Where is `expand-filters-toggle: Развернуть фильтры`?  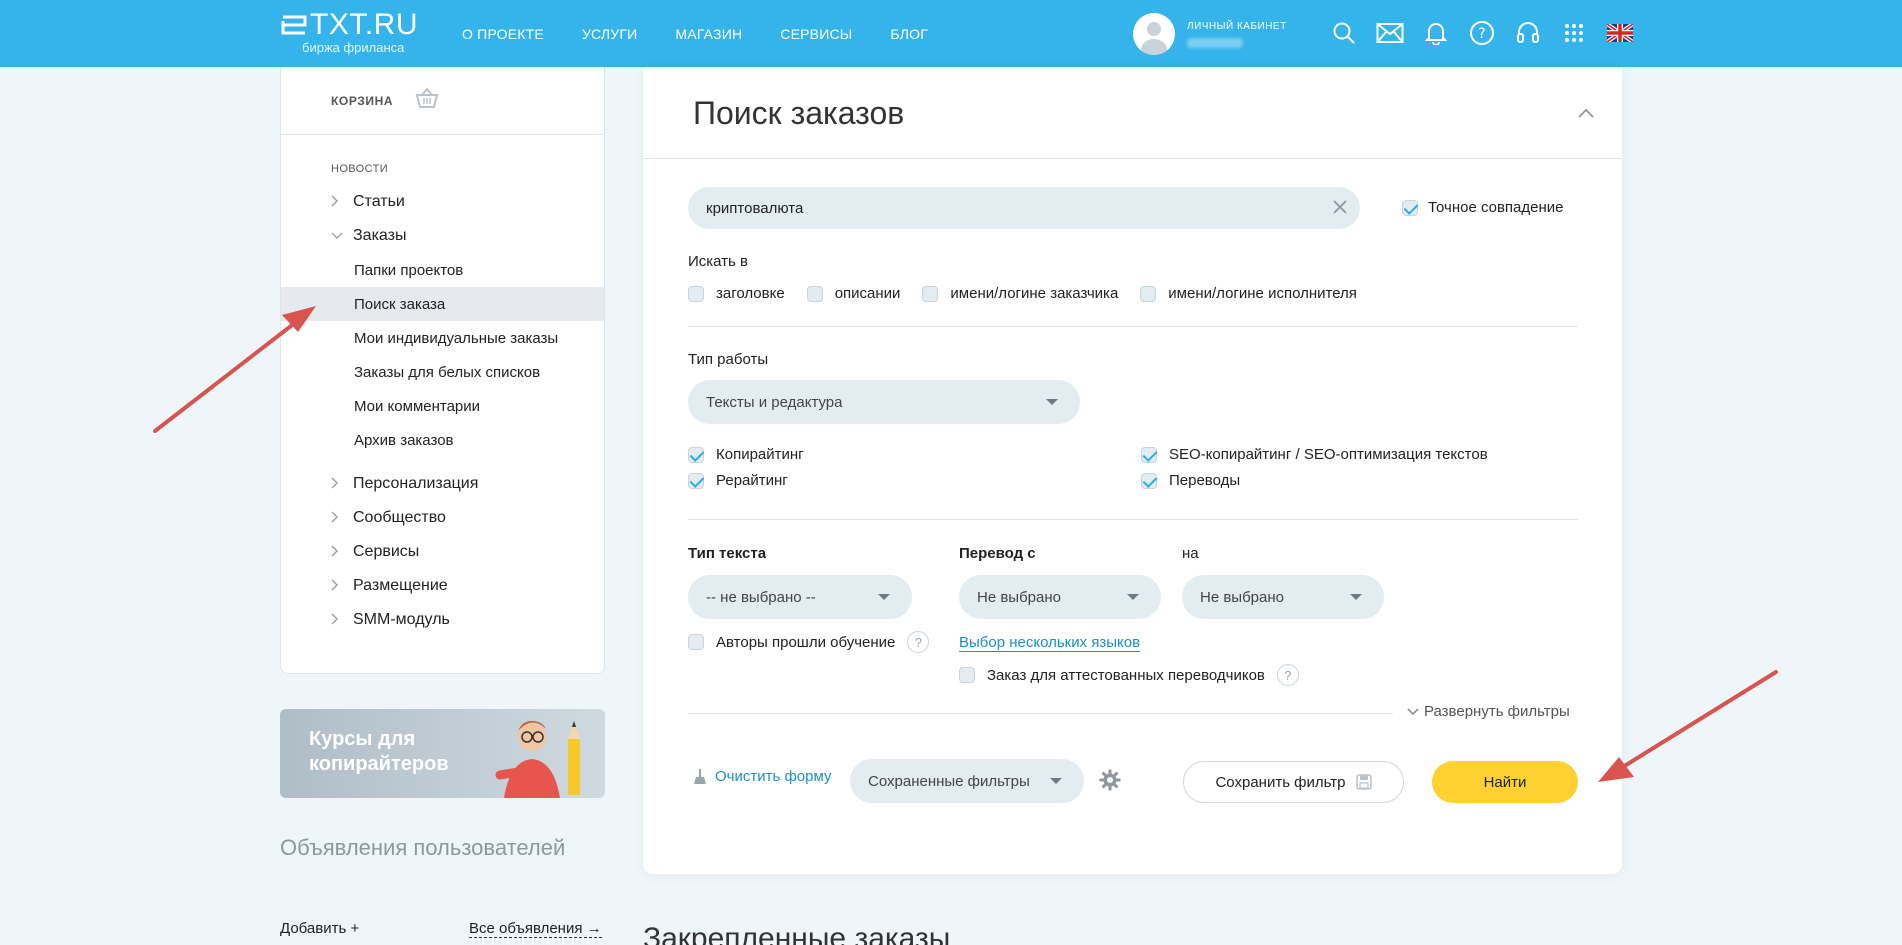
expand-filters-toggle: Развернуть фильтры is located at coordinates (1488, 711).